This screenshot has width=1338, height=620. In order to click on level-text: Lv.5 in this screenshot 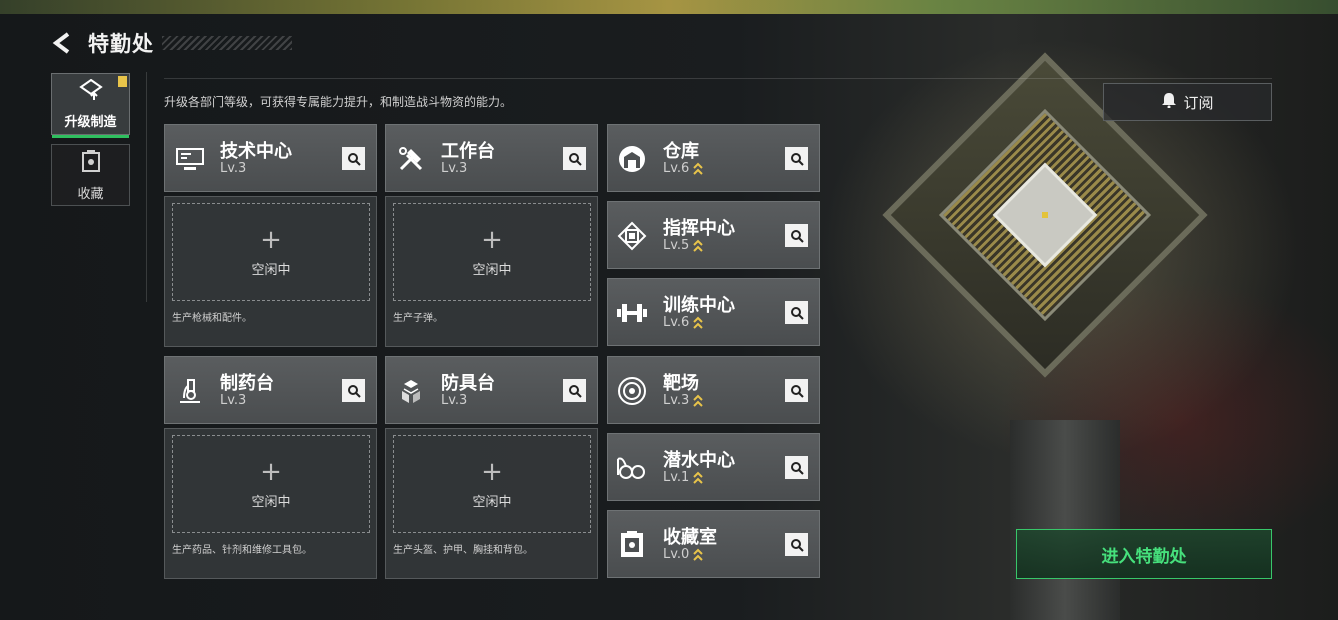, I will do `click(676, 245)`.